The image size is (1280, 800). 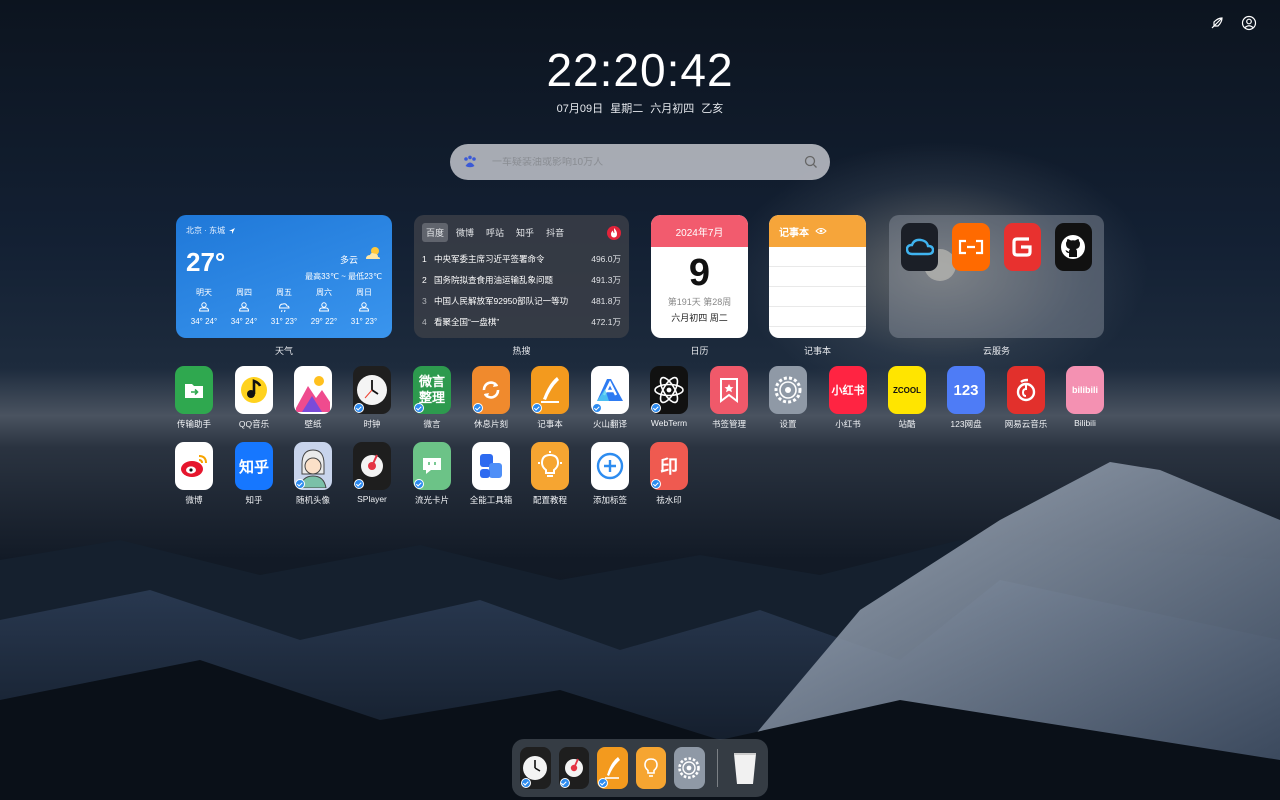 I want to click on forecast-temp: 29° 22°, so click(x=324, y=321).